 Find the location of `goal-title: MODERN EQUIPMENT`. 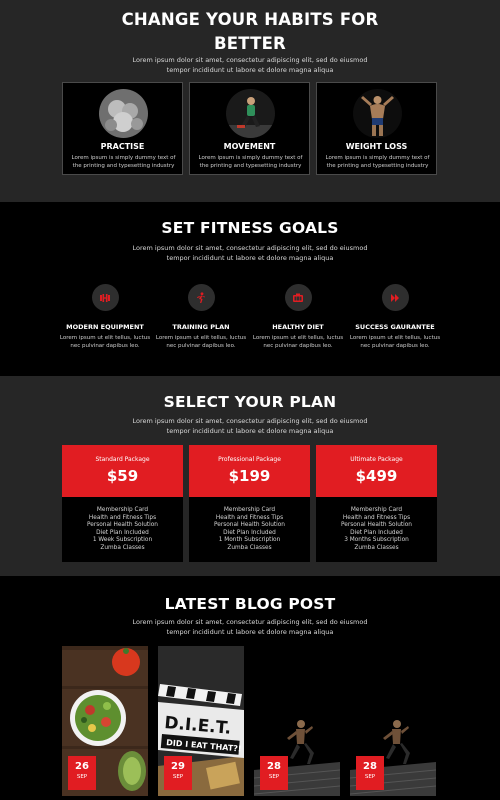

goal-title: MODERN EQUIPMENT is located at coordinates (105, 327).